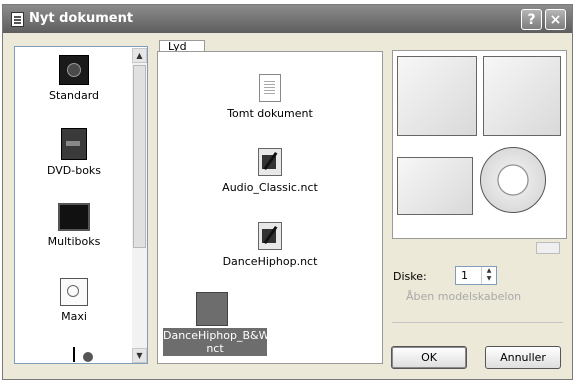 This screenshot has height=382, width=575. Describe the element at coordinates (81, 18) in the screenshot. I see `dialog-title: Nyt dokument` at that location.